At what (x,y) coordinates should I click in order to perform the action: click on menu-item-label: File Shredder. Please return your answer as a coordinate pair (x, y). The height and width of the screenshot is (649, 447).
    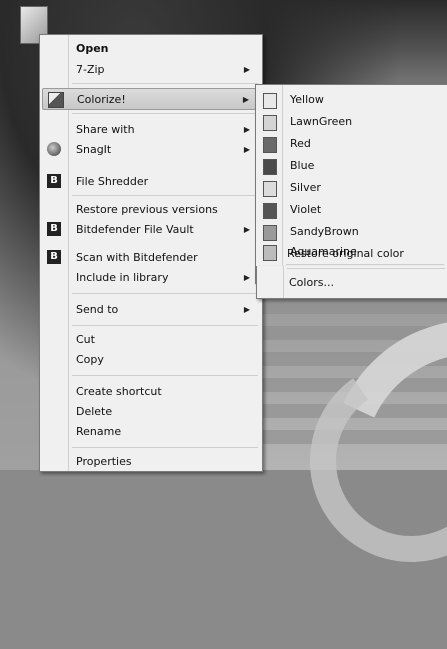
    Looking at the image, I should click on (112, 181).